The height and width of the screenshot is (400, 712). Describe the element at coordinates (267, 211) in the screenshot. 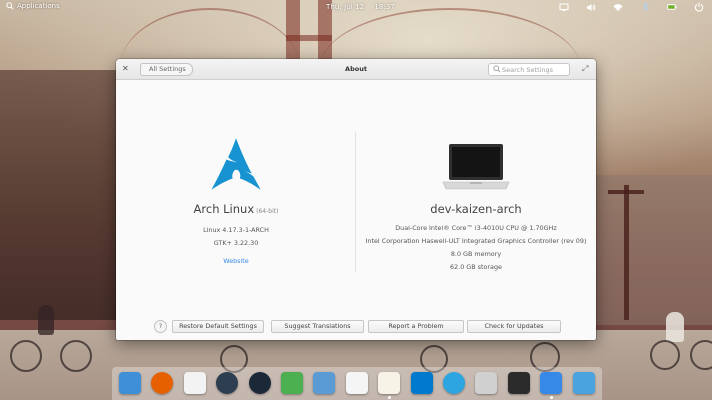

I see `os-arch: (64-bit)` at that location.